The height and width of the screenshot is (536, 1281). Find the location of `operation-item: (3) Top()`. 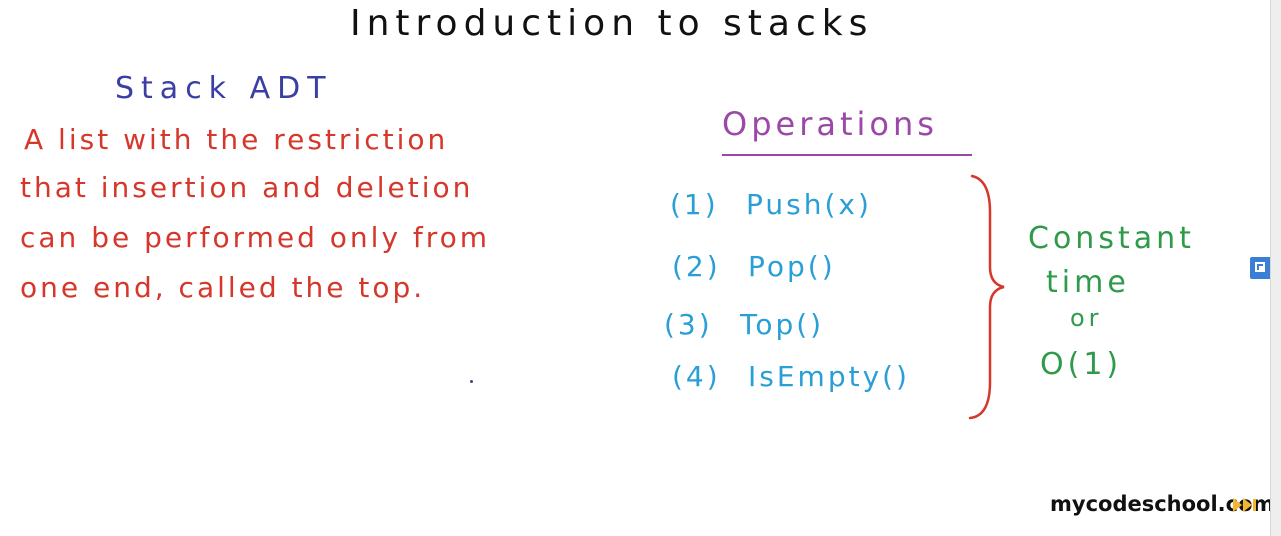

operation-item: (3) Top() is located at coordinates (744, 324).